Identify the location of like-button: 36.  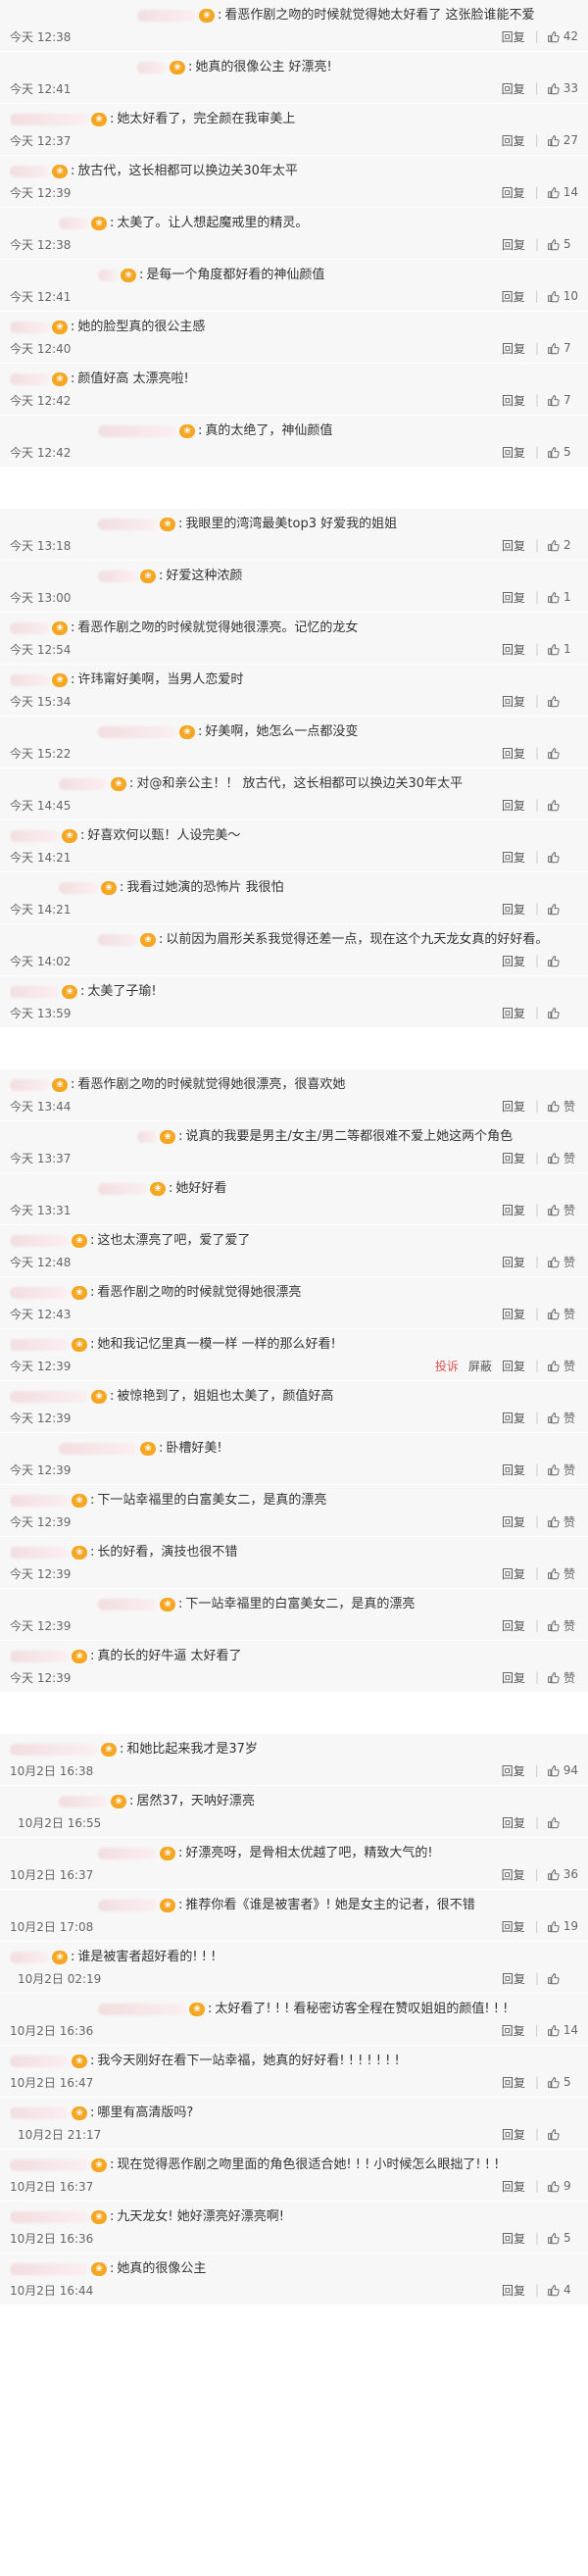
(562, 1874).